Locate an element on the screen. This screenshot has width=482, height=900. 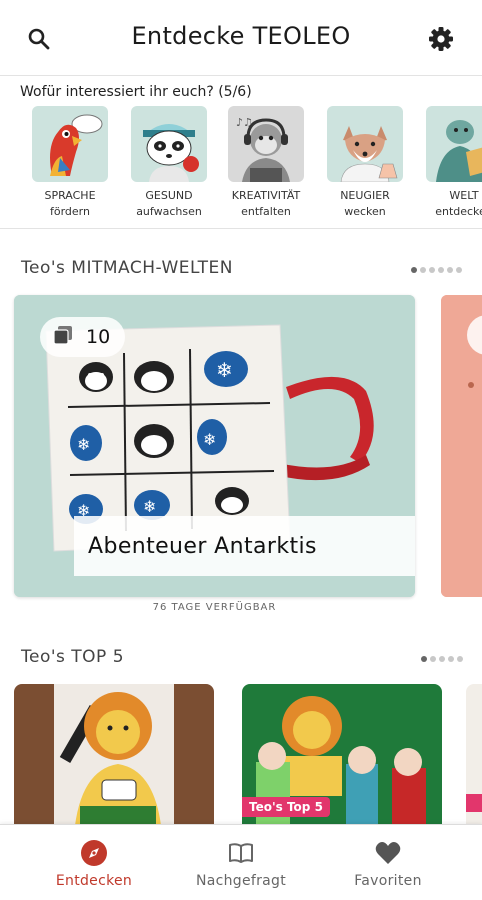
item-count: 10 is located at coordinates (98, 337).